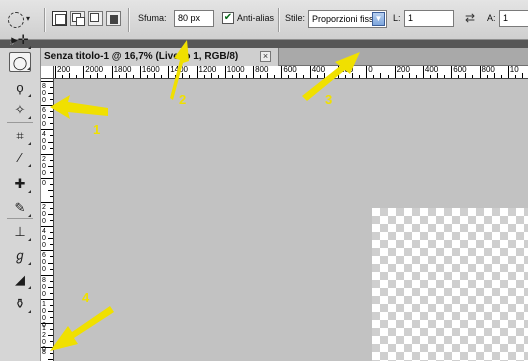  I want to click on eyedropper-tool: ⁄, so click(20, 158).